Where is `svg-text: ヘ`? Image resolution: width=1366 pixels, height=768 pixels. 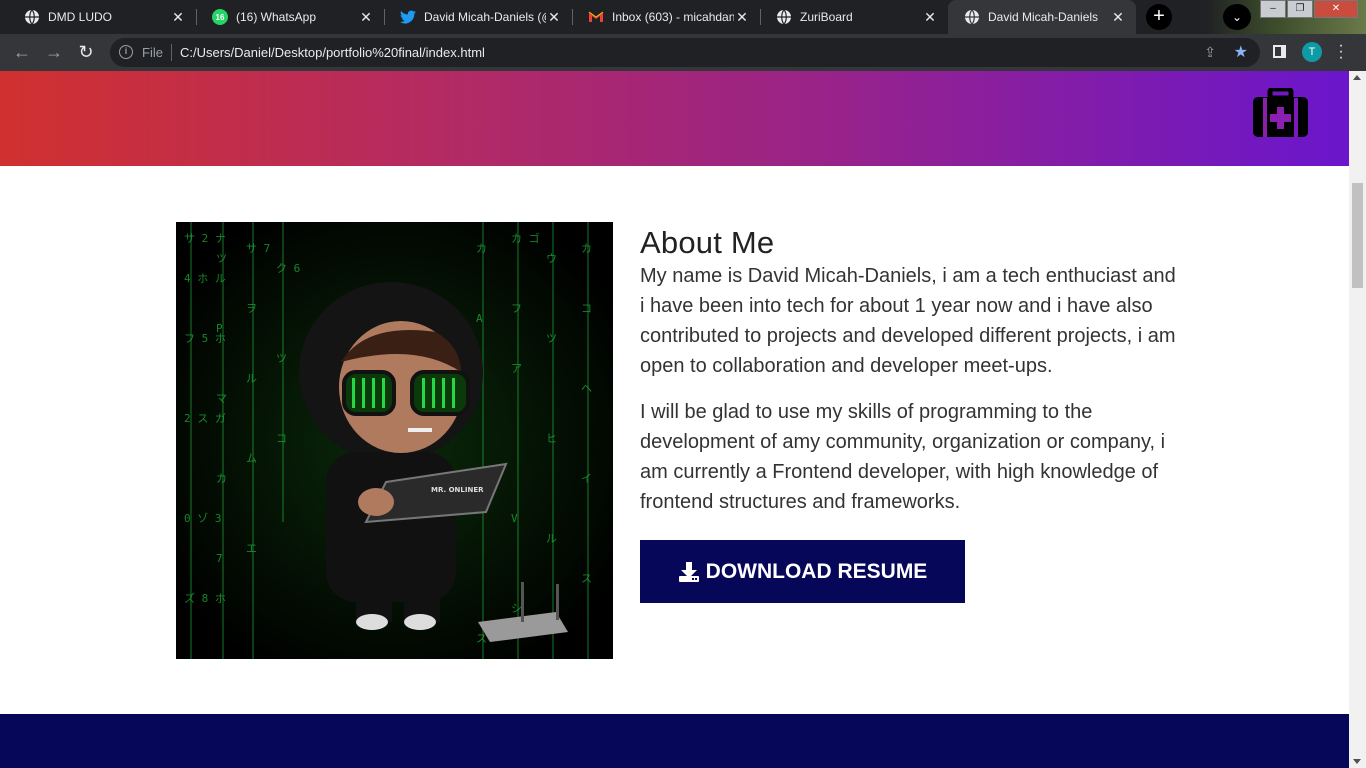 svg-text: ヘ is located at coordinates (586, 388).